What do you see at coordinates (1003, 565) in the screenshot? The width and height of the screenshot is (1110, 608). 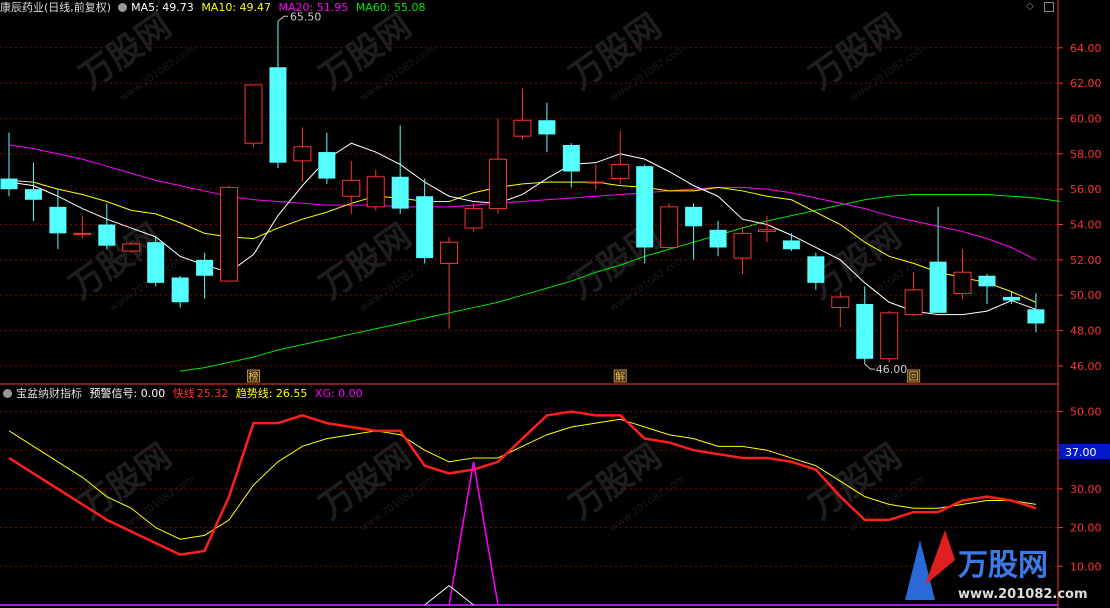 I see `logo-text: 万股网` at bounding box center [1003, 565].